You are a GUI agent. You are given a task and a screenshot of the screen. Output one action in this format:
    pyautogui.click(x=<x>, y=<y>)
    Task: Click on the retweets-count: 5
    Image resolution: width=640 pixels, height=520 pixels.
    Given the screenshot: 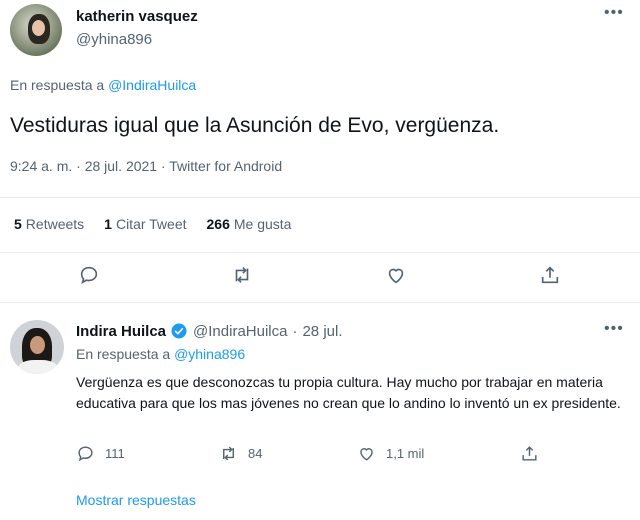 What is the action you would take?
    pyautogui.click(x=18, y=224)
    